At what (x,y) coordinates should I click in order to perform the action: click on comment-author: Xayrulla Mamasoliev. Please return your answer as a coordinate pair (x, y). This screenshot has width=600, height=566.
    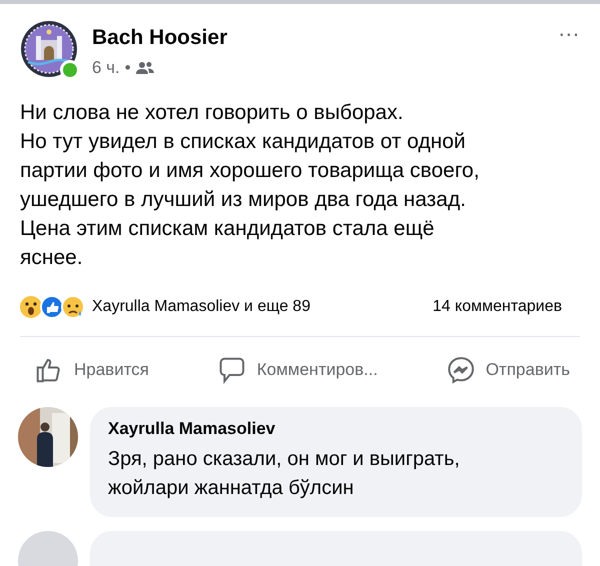
    Looking at the image, I should click on (336, 429).